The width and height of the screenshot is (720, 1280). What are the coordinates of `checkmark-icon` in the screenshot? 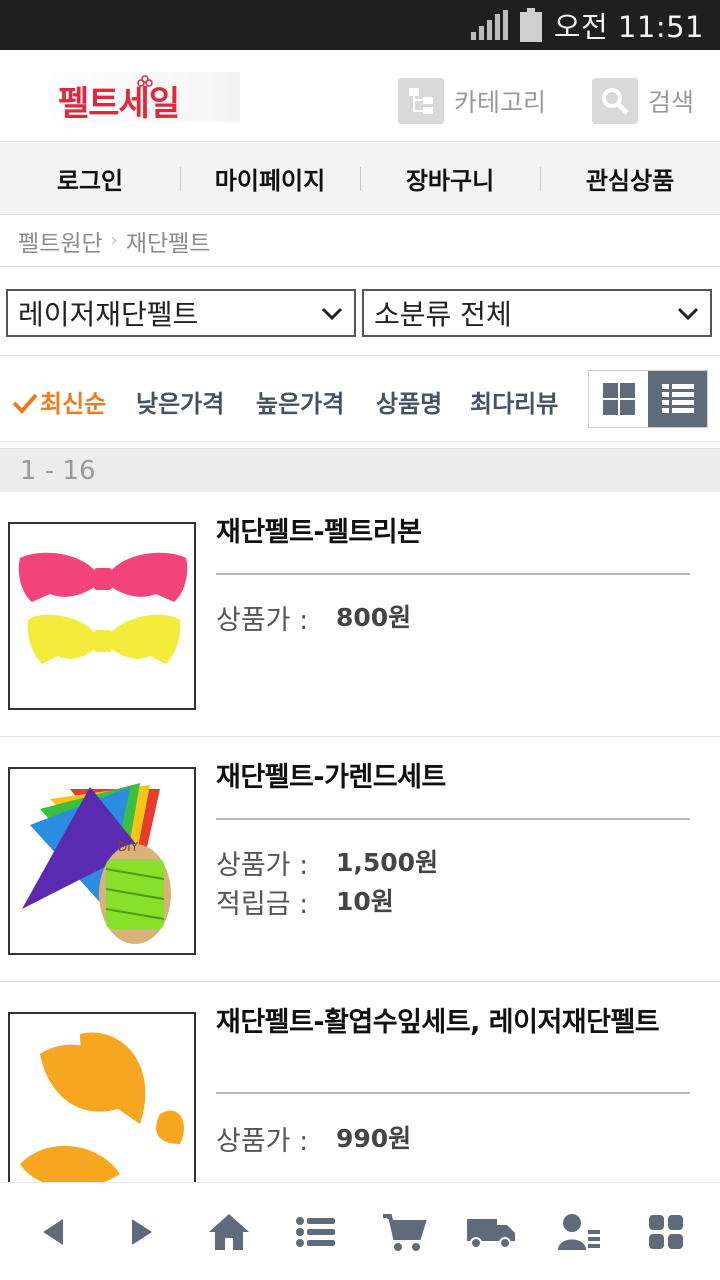 It's located at (25, 403).